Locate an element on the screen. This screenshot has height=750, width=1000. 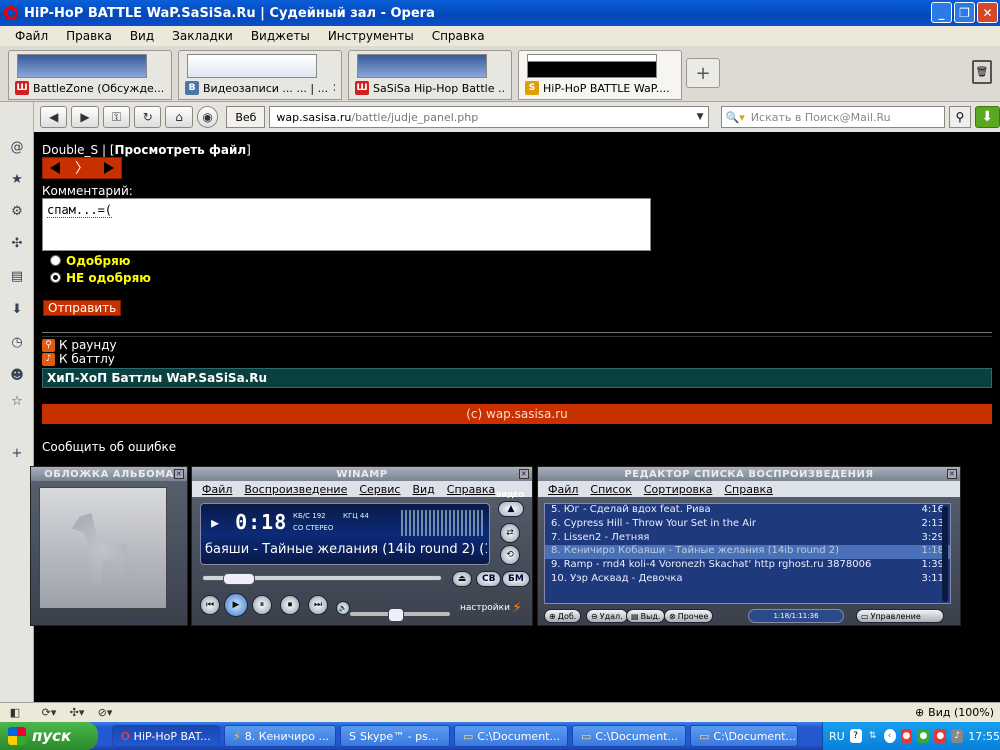
contacts-panel-icon: ☻ is located at coordinates (17, 375).